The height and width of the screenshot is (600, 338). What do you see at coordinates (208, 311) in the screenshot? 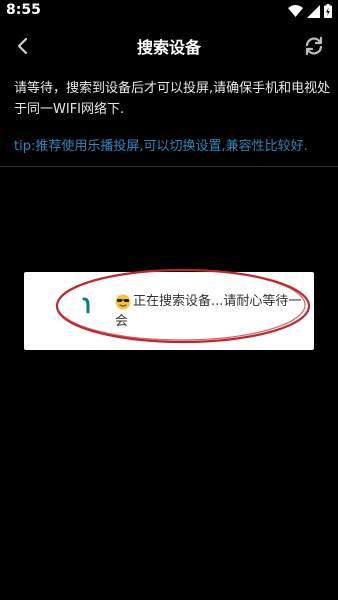
I see `dialog-message: 正在搜索设备...请耐心等待一会` at bounding box center [208, 311].